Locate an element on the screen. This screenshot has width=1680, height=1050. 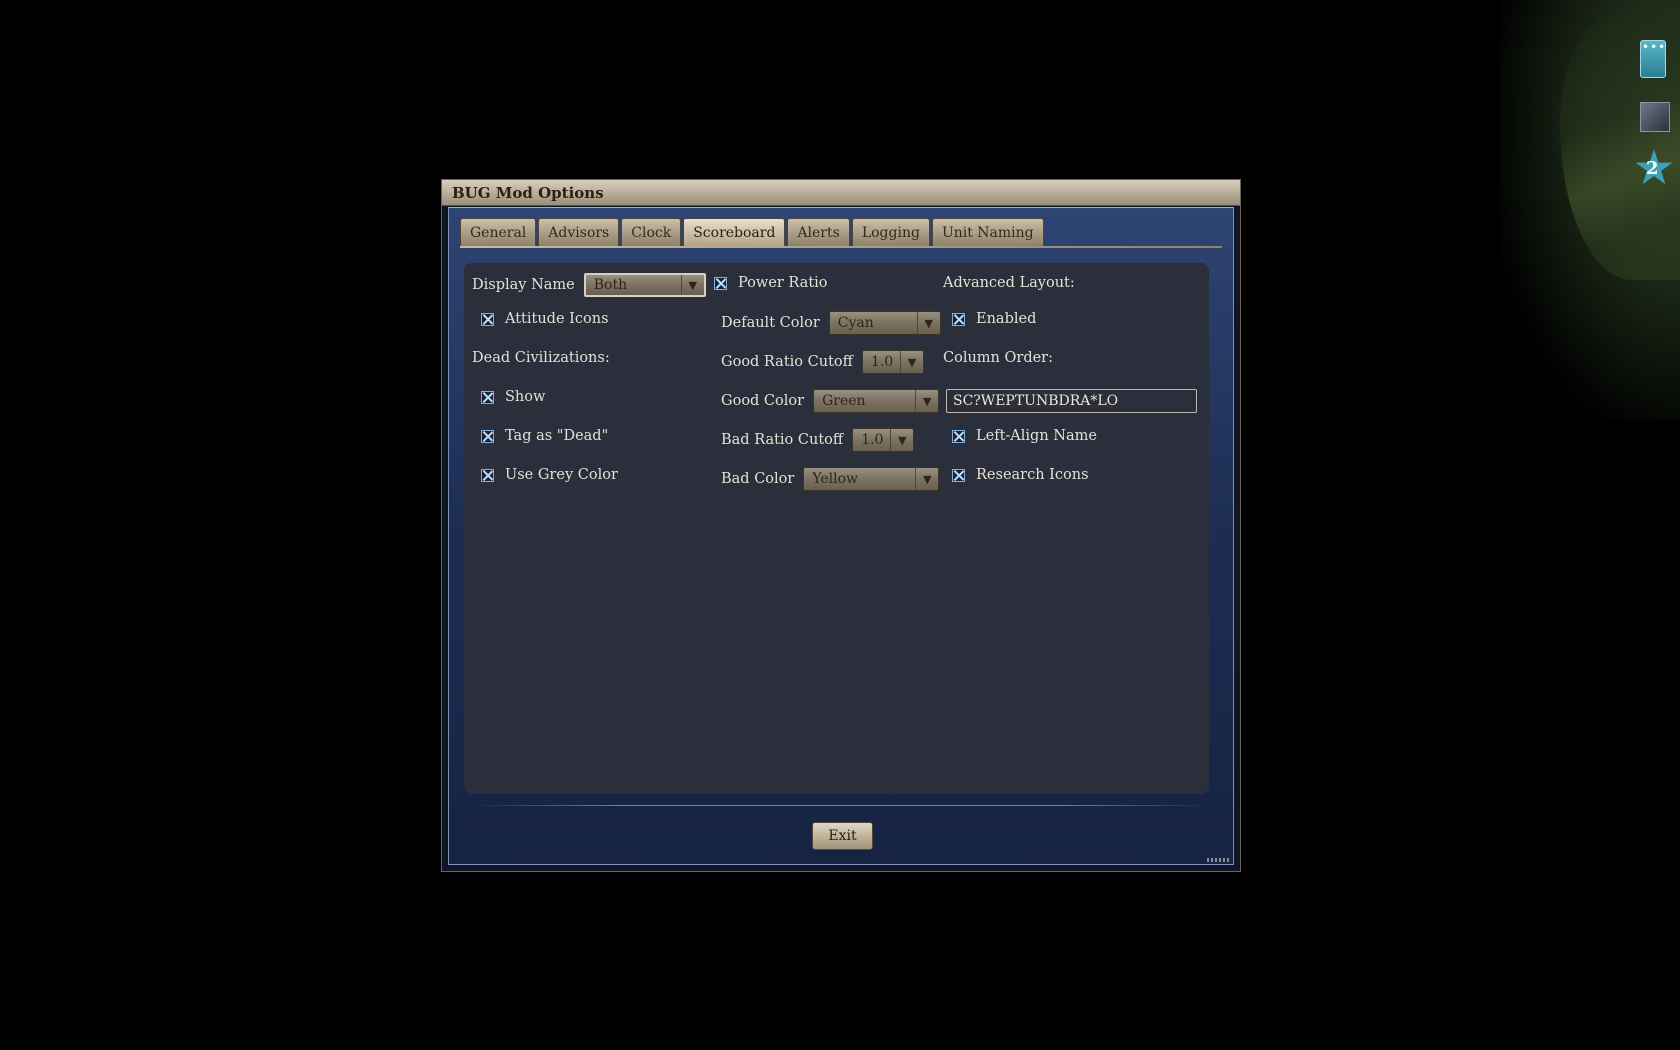
attitude-icons-checkbox is located at coordinates (487, 319).